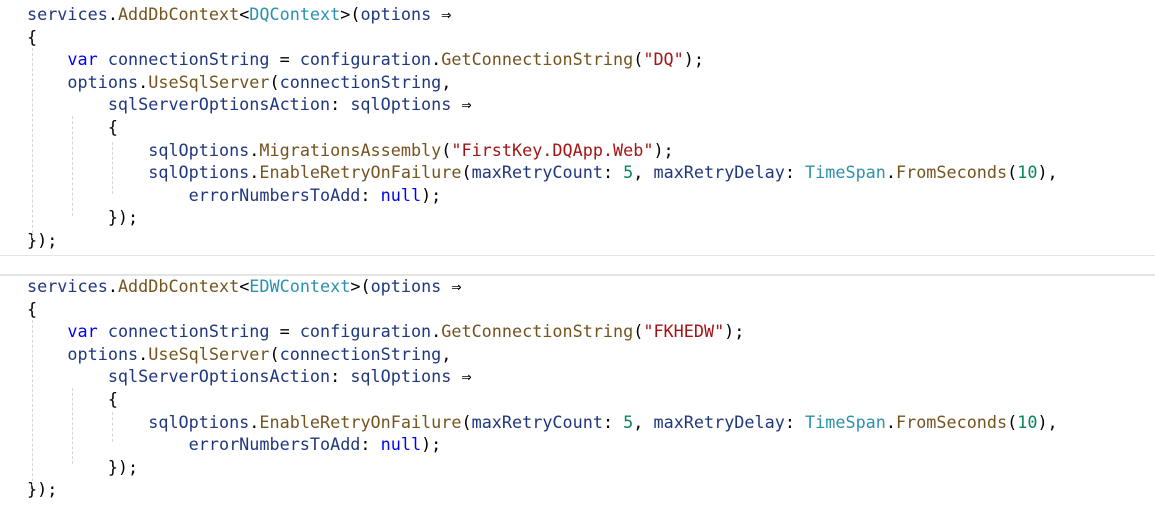  What do you see at coordinates (284, 331) in the screenshot?
I see `code-token-punc: =` at bounding box center [284, 331].